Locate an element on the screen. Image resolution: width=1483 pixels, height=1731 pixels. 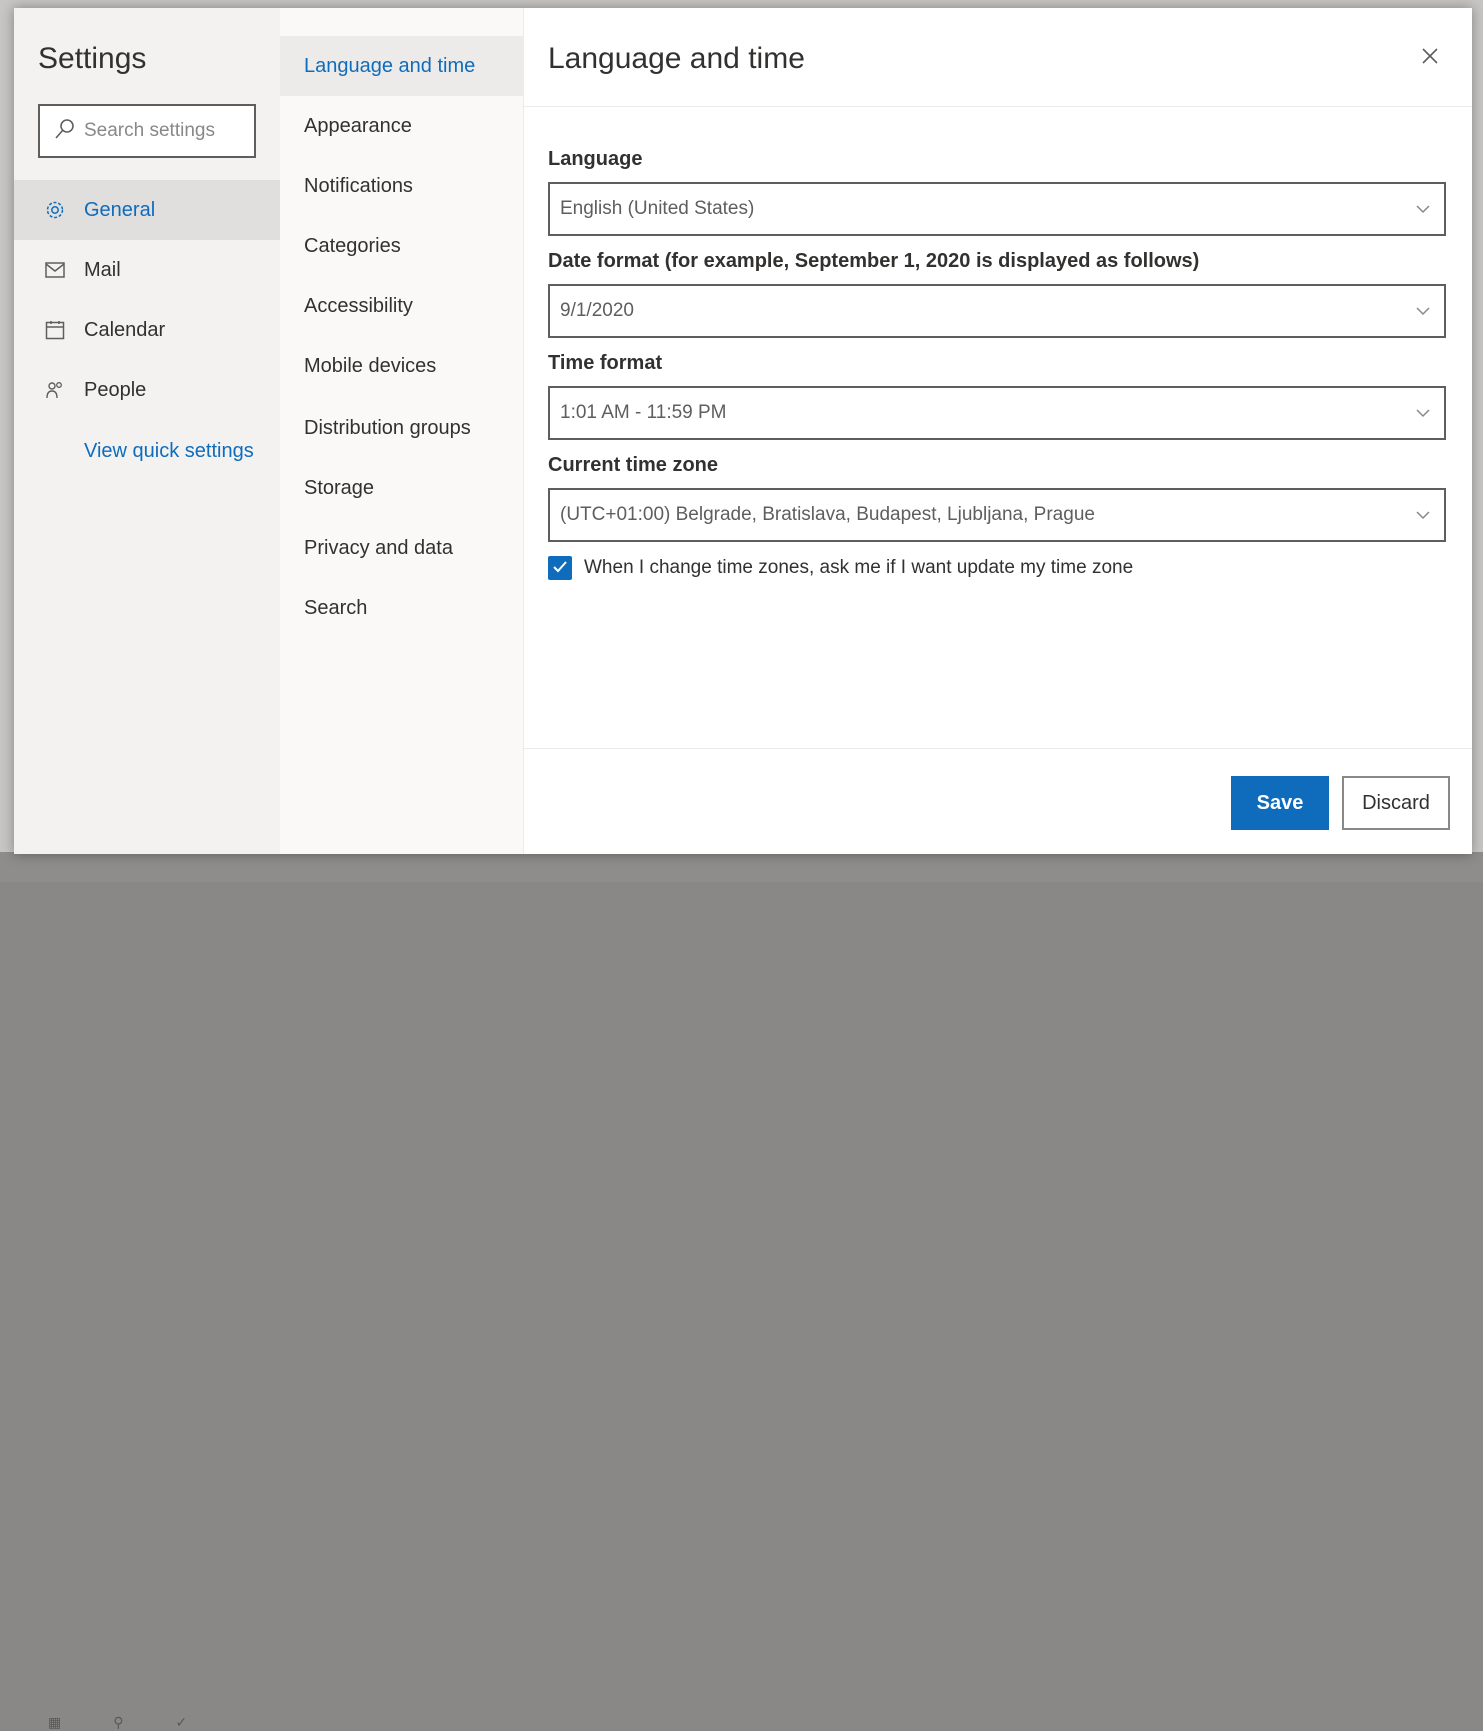
time-format-label: Time format is located at coordinates (605, 363).